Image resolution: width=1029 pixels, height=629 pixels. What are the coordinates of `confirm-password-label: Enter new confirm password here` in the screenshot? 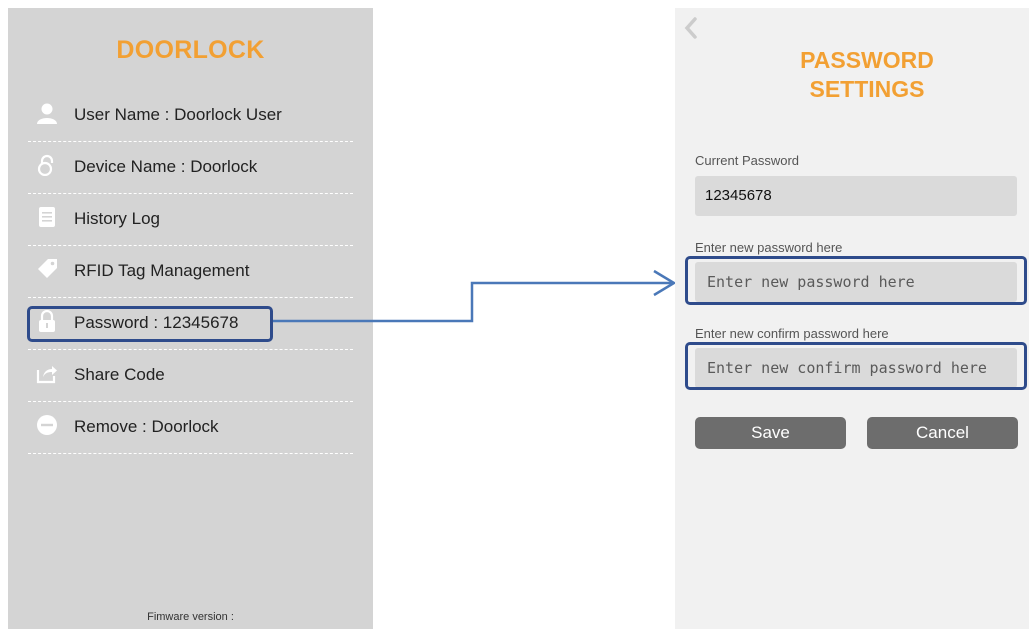 It's located at (792, 333).